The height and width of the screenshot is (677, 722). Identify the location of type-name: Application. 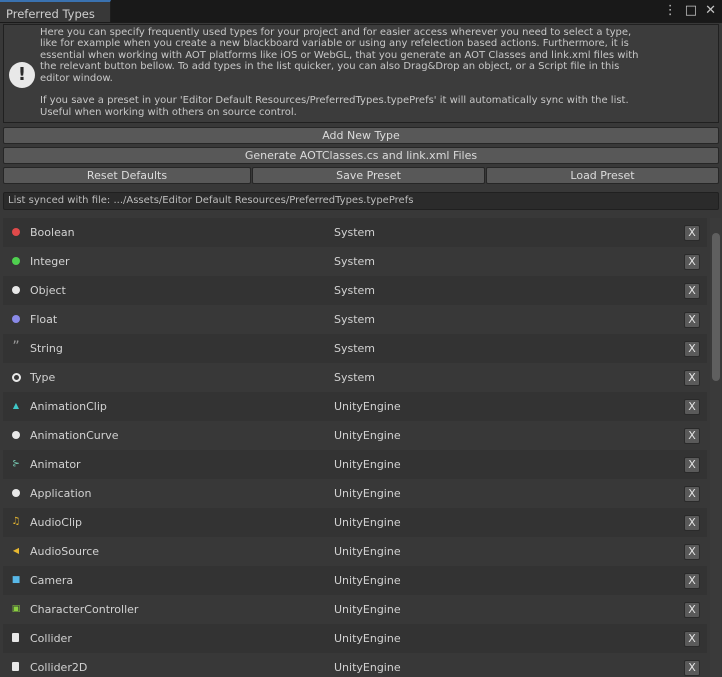
(61, 493).